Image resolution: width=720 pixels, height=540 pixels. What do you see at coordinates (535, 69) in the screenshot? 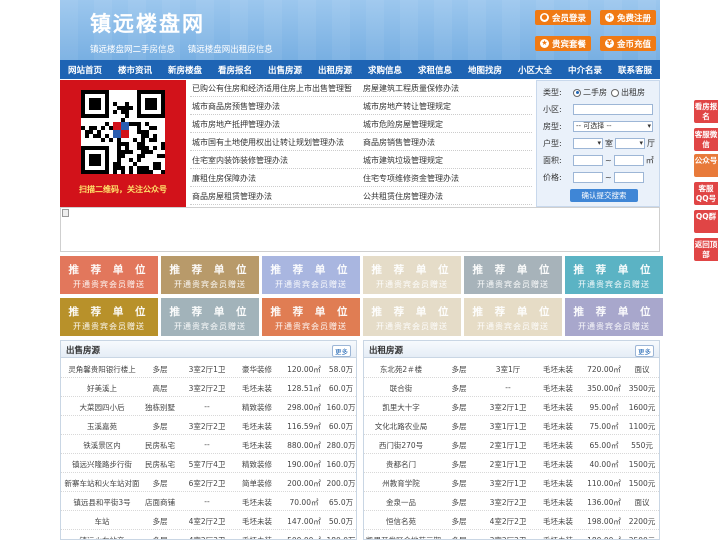
I see `nav-communities: 小区大全` at bounding box center [535, 69].